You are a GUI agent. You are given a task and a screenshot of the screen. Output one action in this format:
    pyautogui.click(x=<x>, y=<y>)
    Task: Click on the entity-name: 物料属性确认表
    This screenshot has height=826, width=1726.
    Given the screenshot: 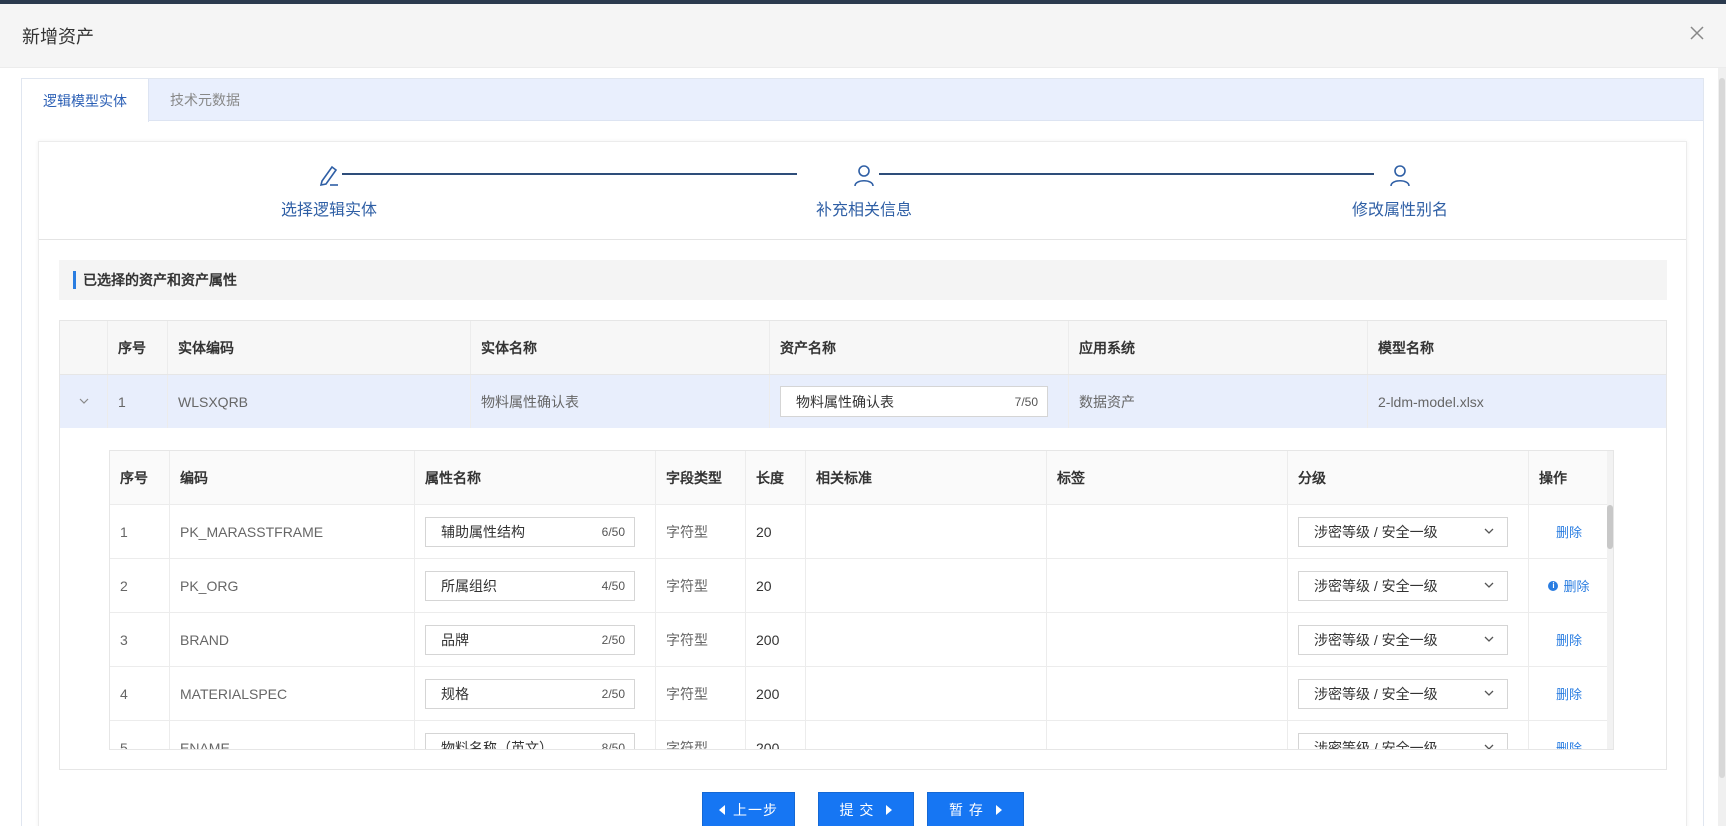 What is the action you would take?
    pyautogui.click(x=620, y=401)
    